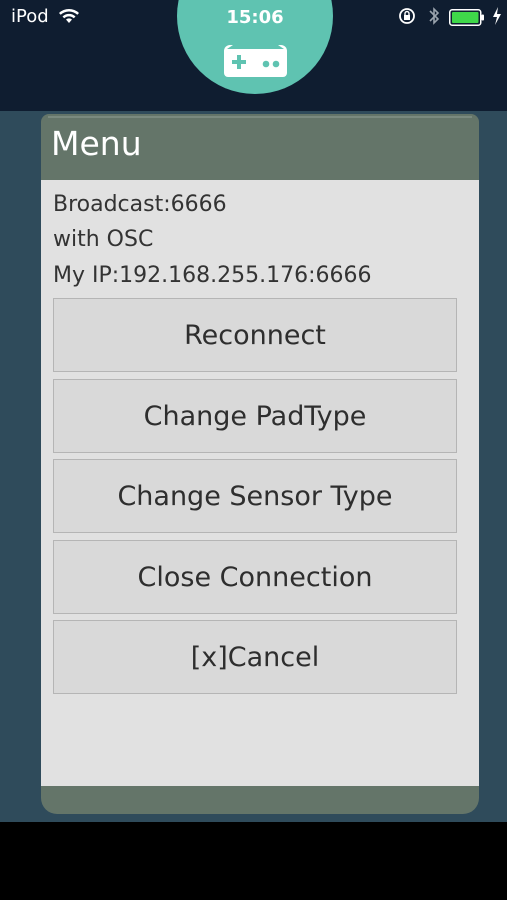 The width and height of the screenshot is (507, 900). Describe the element at coordinates (255, 657) in the screenshot. I see `cancel-button: [x]Cancel` at that location.